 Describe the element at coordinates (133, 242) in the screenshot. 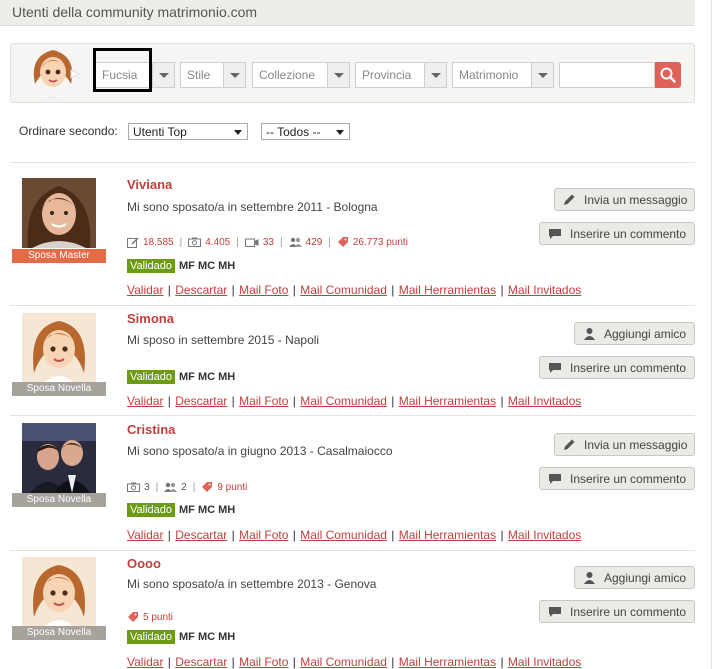

I see `edit-icon` at that location.